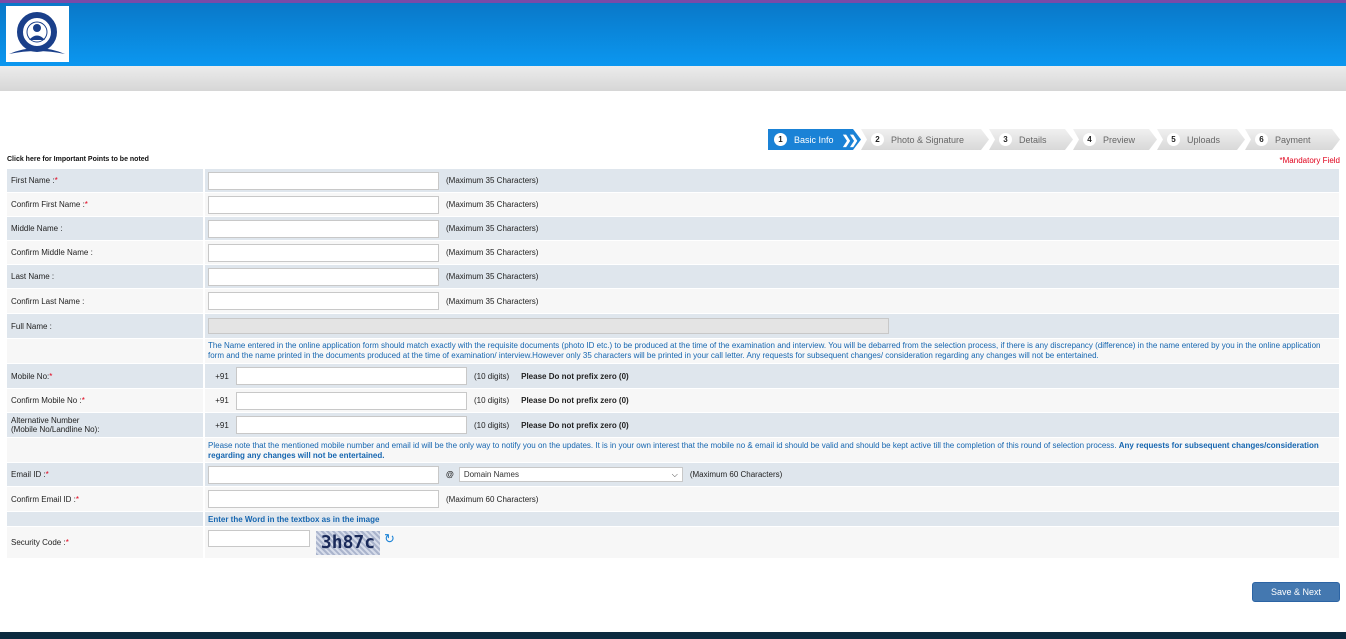 This screenshot has height=639, width=1346. What do you see at coordinates (548, 326) in the screenshot?
I see `full-name-input` at bounding box center [548, 326].